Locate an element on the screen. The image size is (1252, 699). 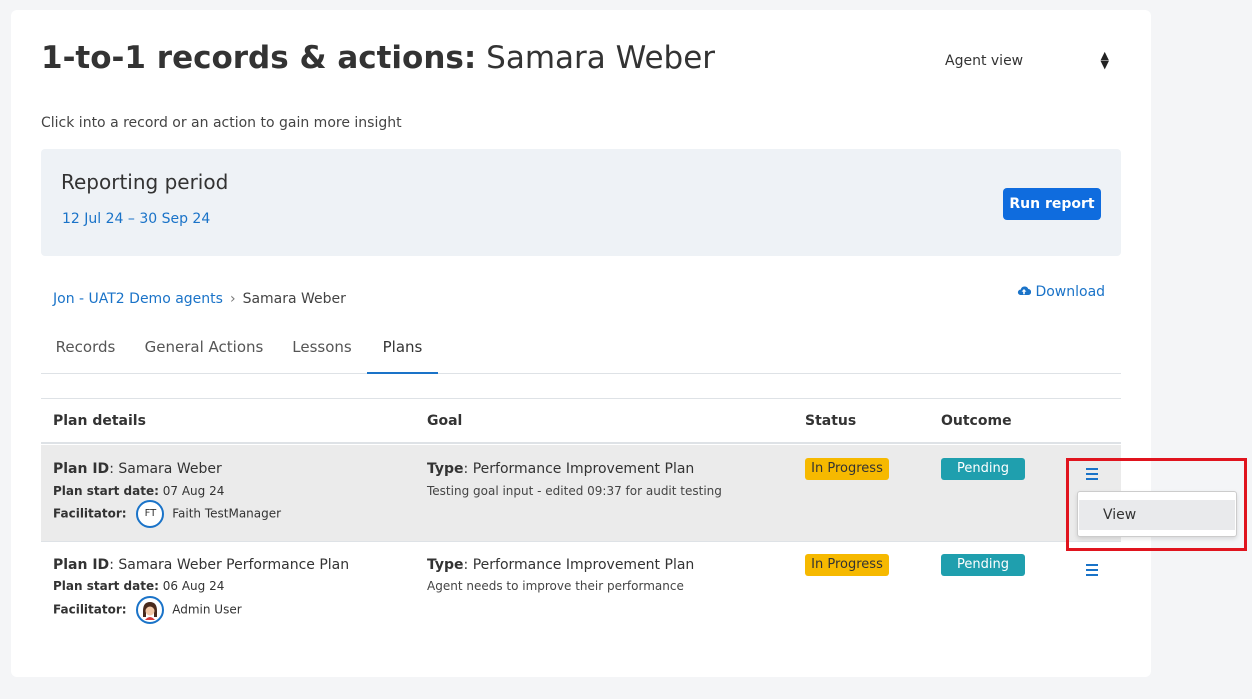
reporting-period-title: Reporting period is located at coordinates (145, 182).